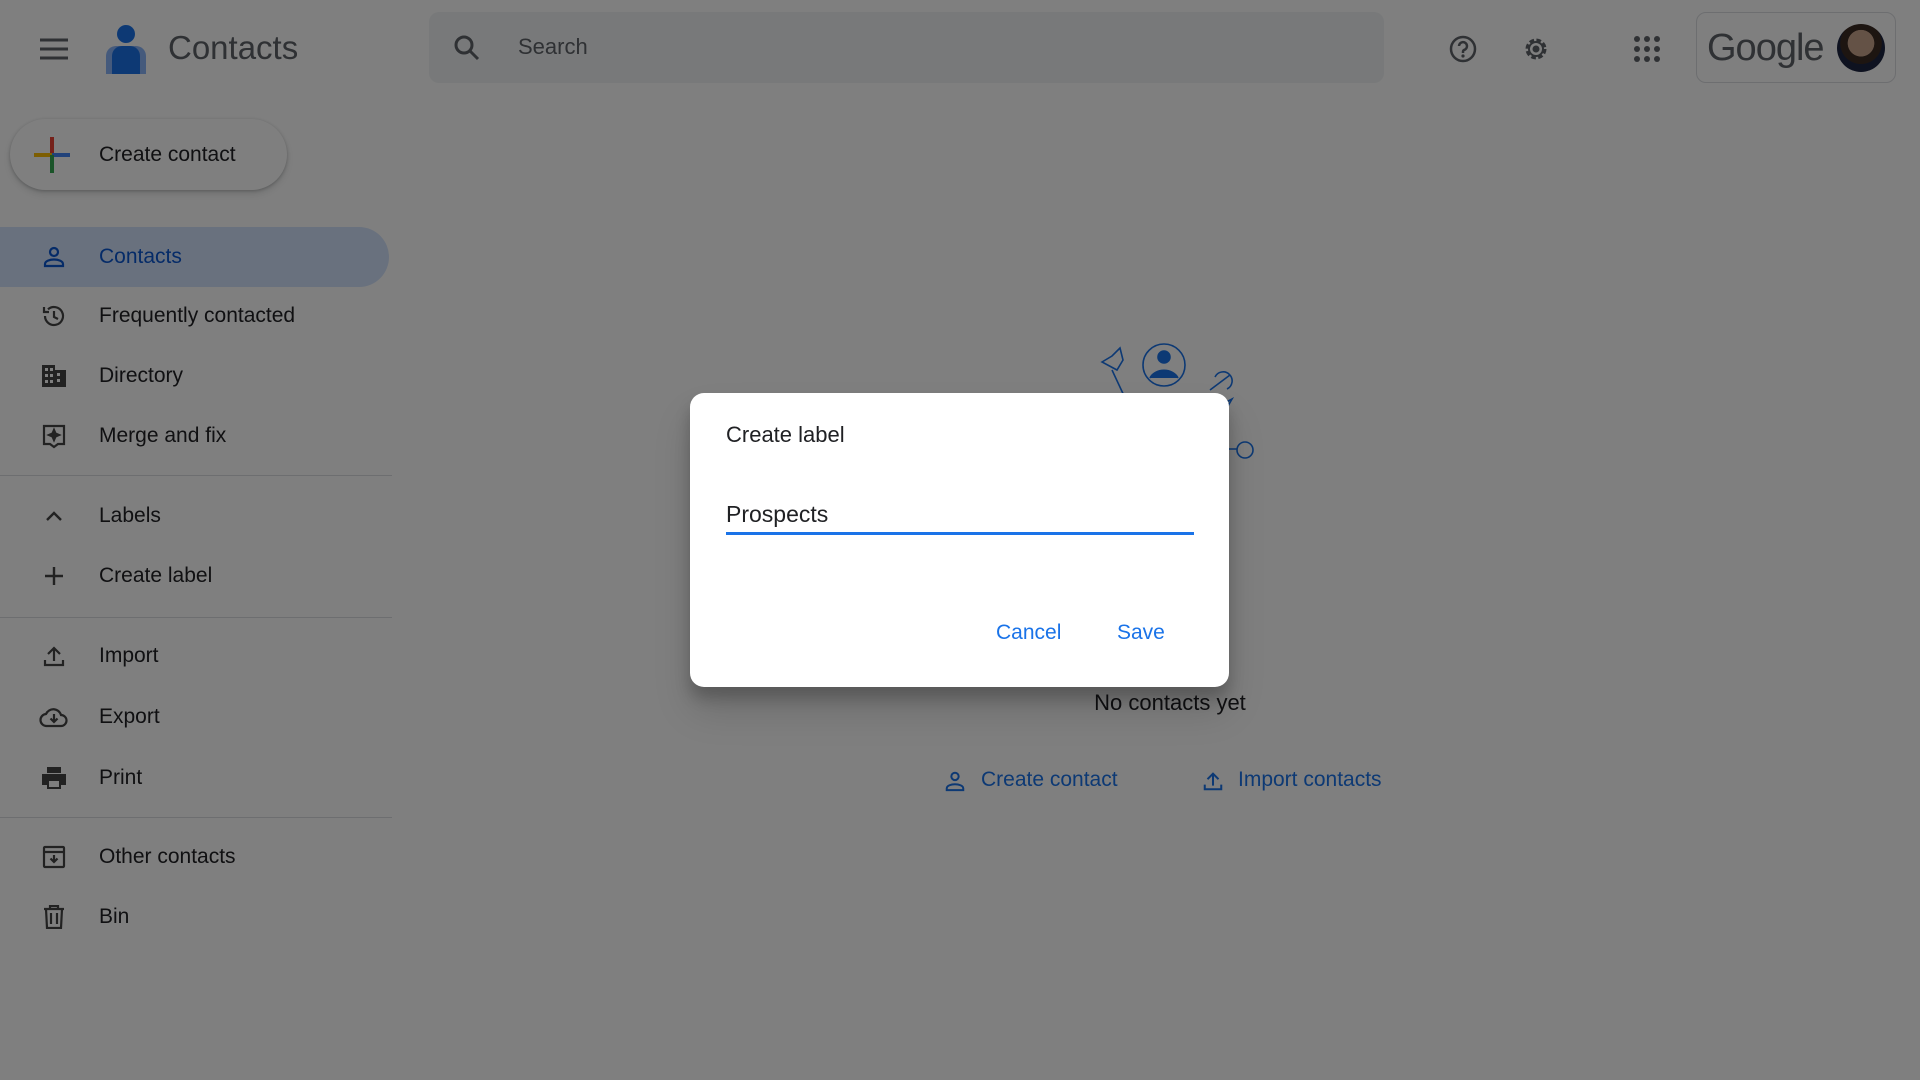 The width and height of the screenshot is (1920, 1080). I want to click on dialog-title: Create label, so click(785, 434).